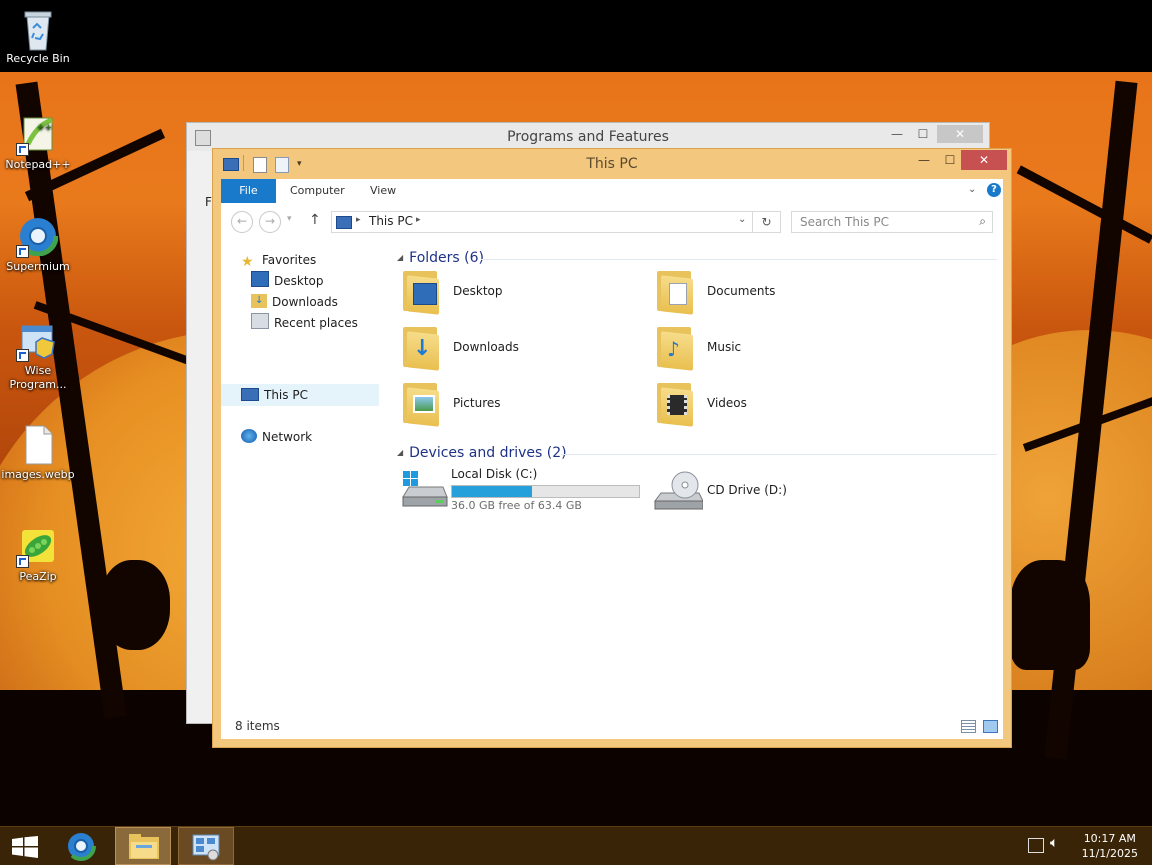 The image size is (1152, 865). I want to click on desktop-icon-label: Notepad++, so click(38, 164).